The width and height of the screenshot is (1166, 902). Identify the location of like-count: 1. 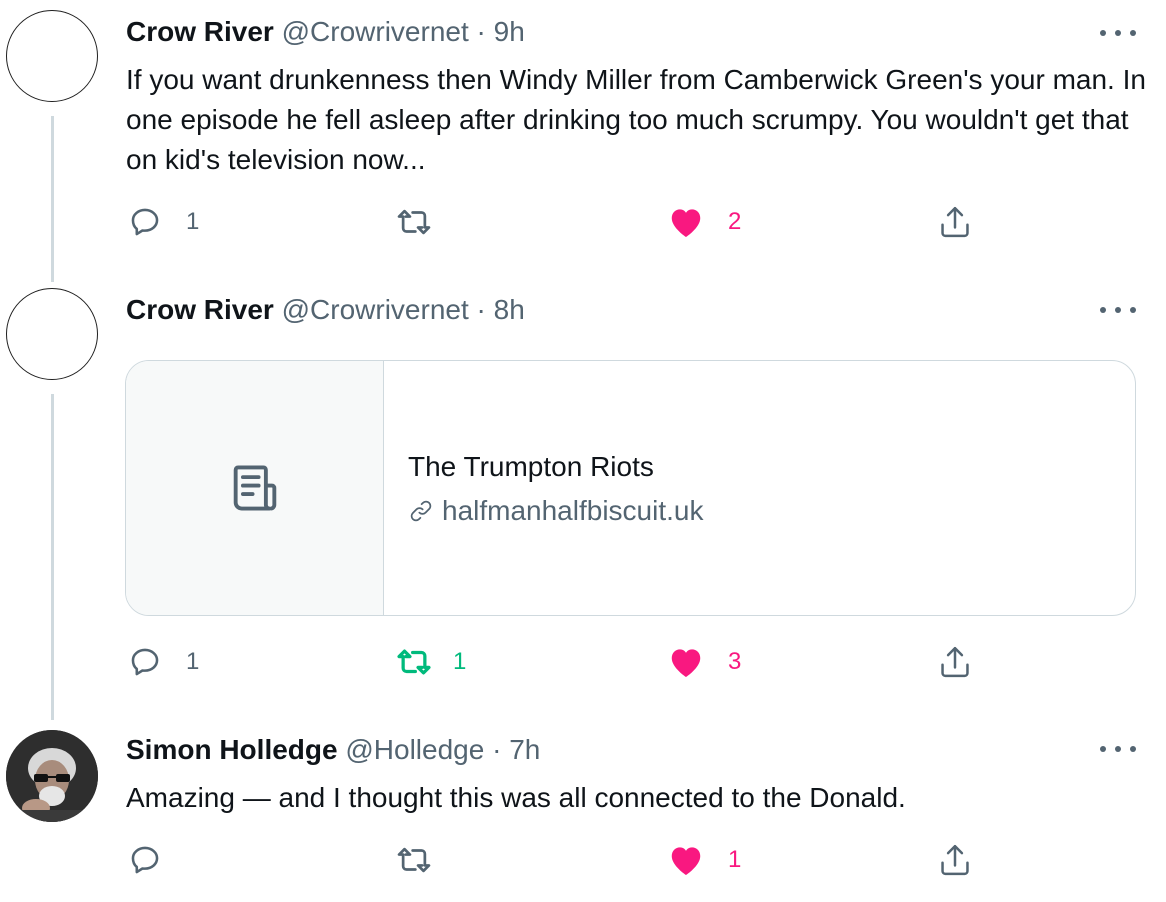
(735, 859).